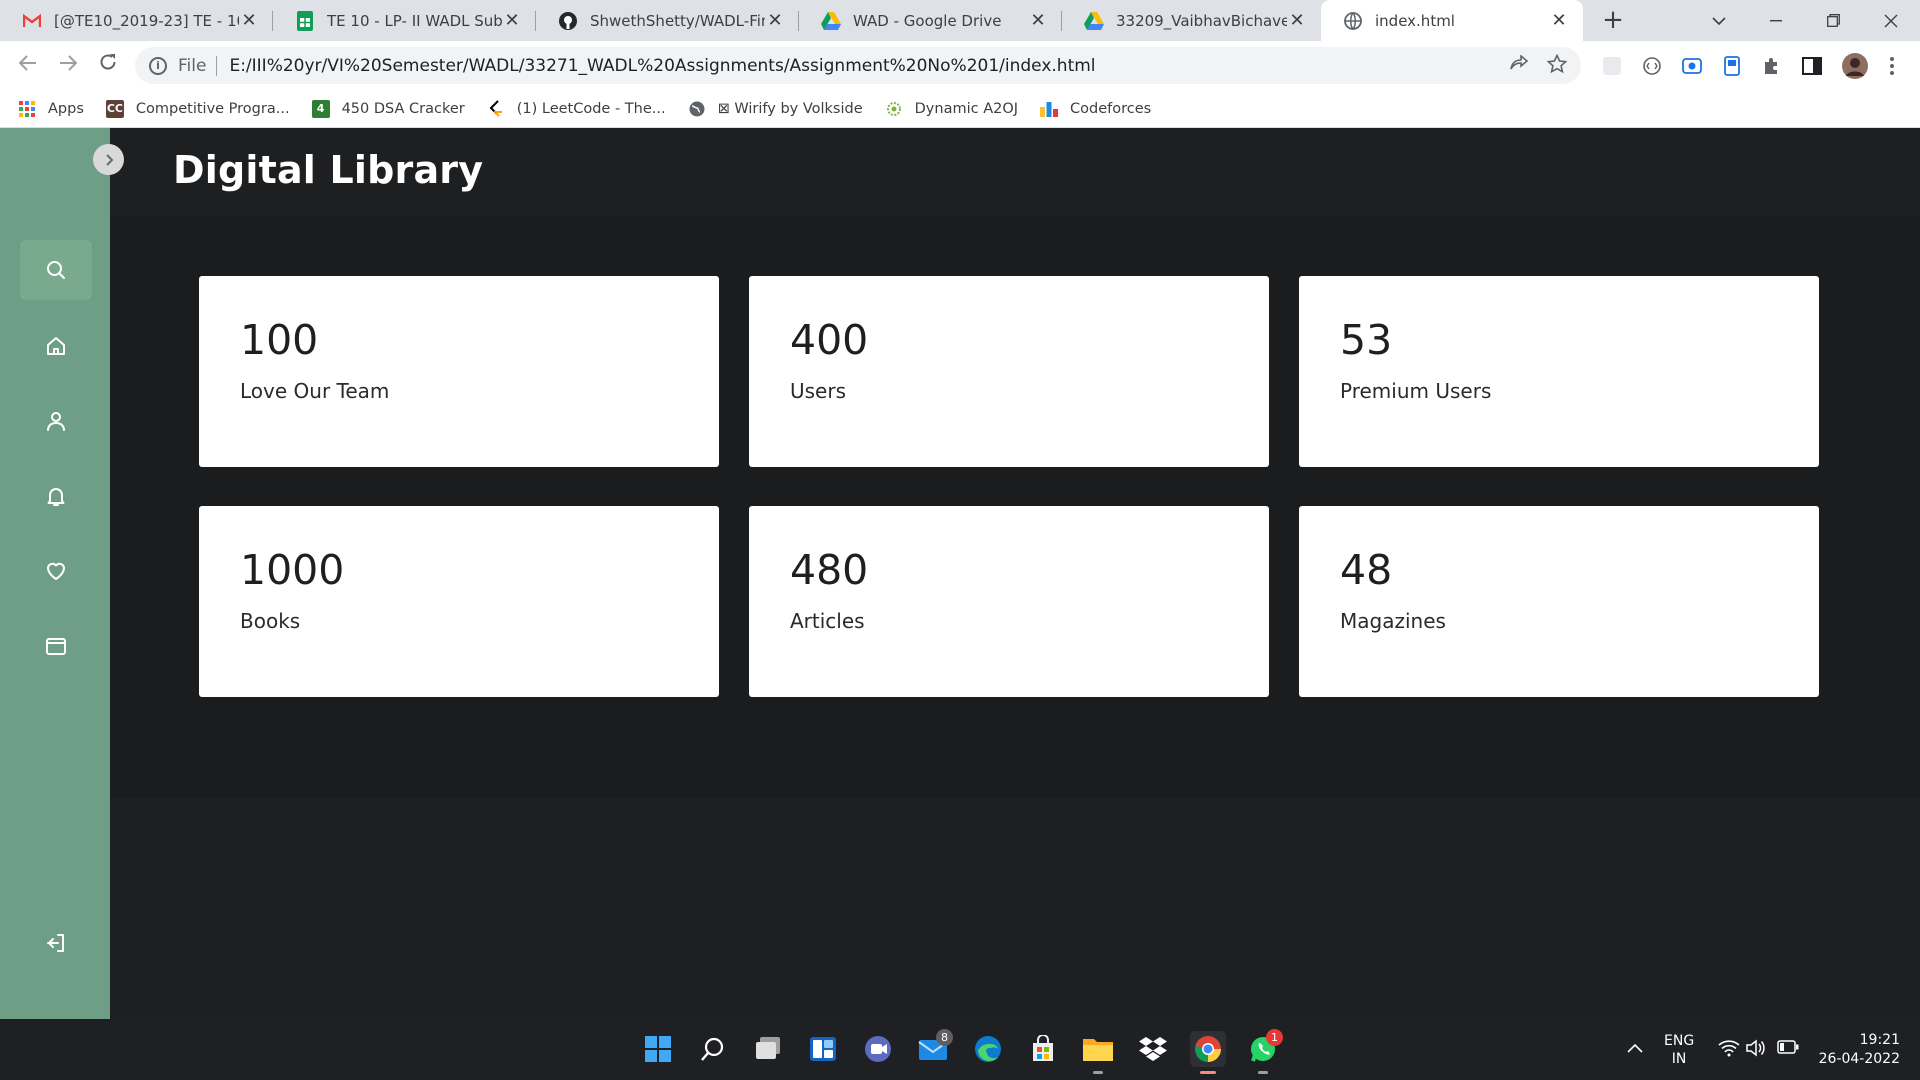 The height and width of the screenshot is (1080, 1920). I want to click on stat-card: 100 Love Our Team, so click(459, 371).